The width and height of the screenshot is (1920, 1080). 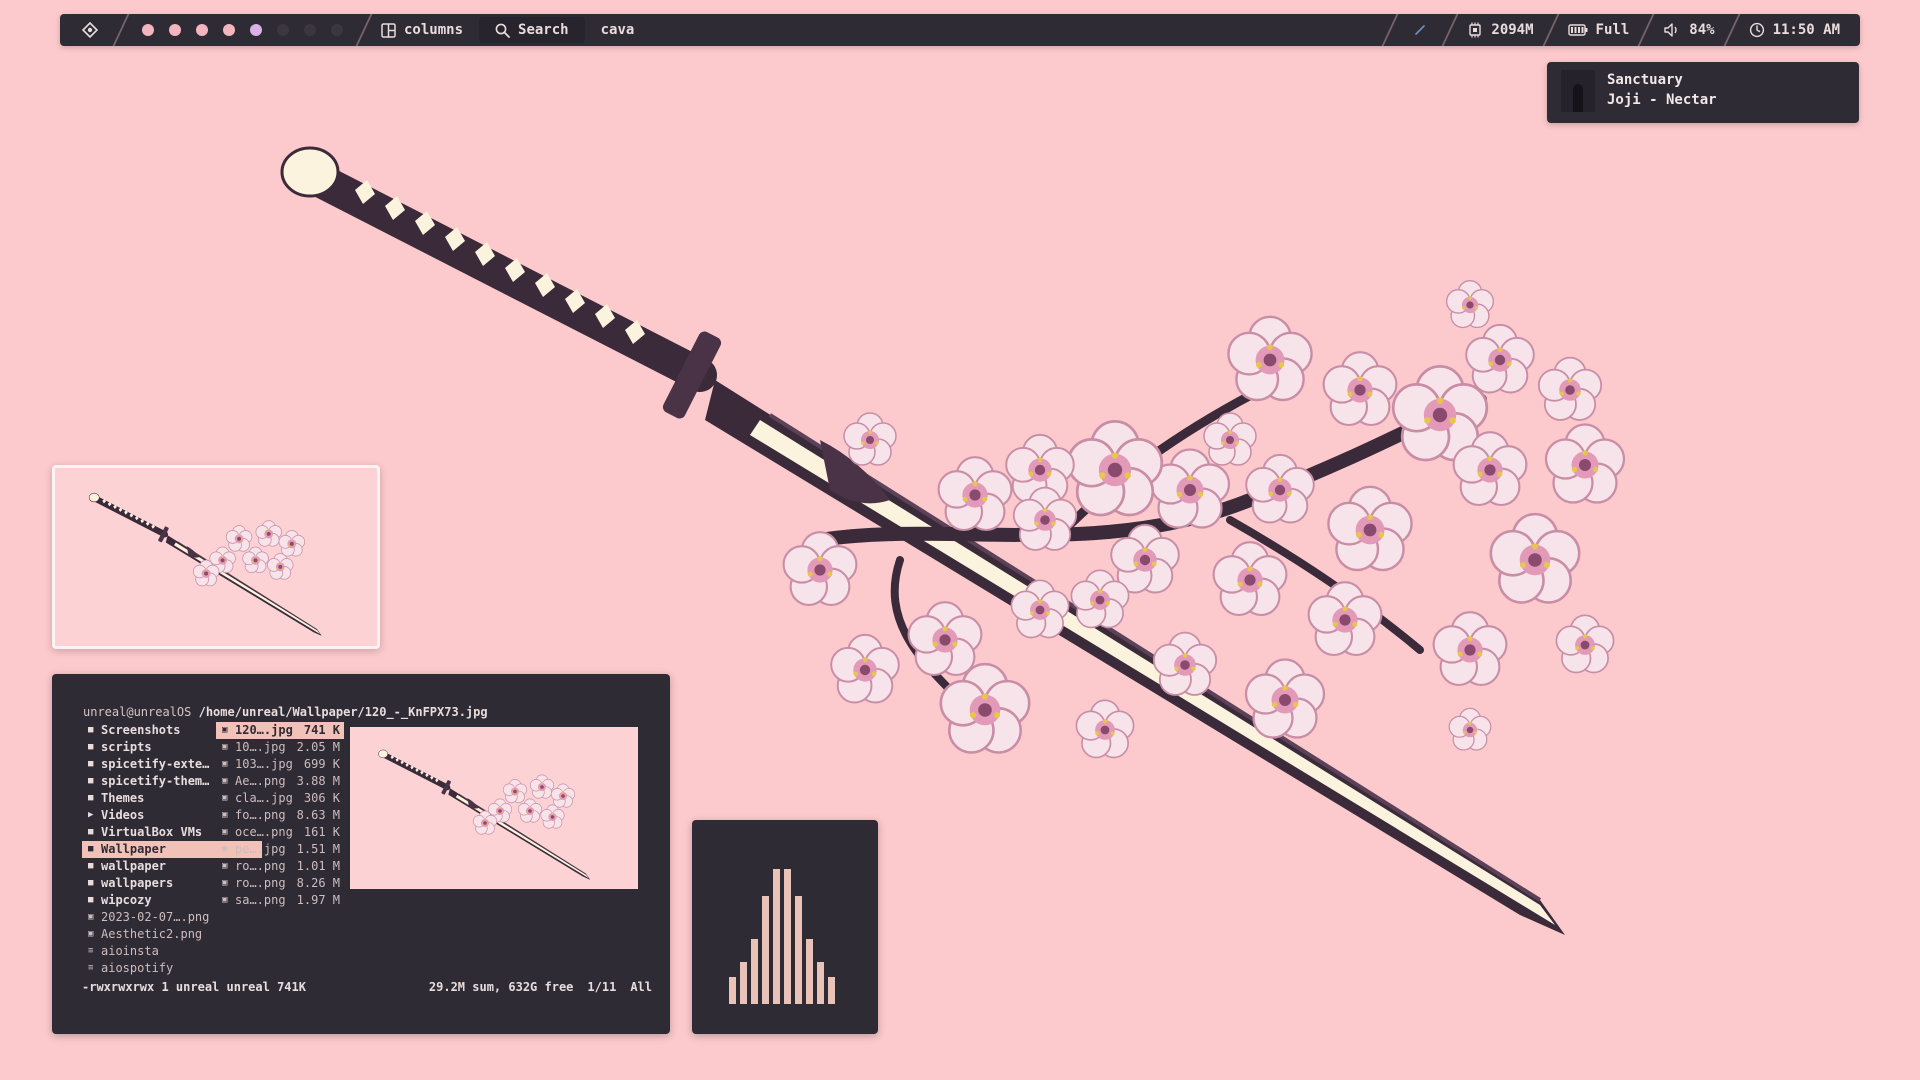 I want to click on file-entry-name: 10….jpg, so click(x=260, y=747).